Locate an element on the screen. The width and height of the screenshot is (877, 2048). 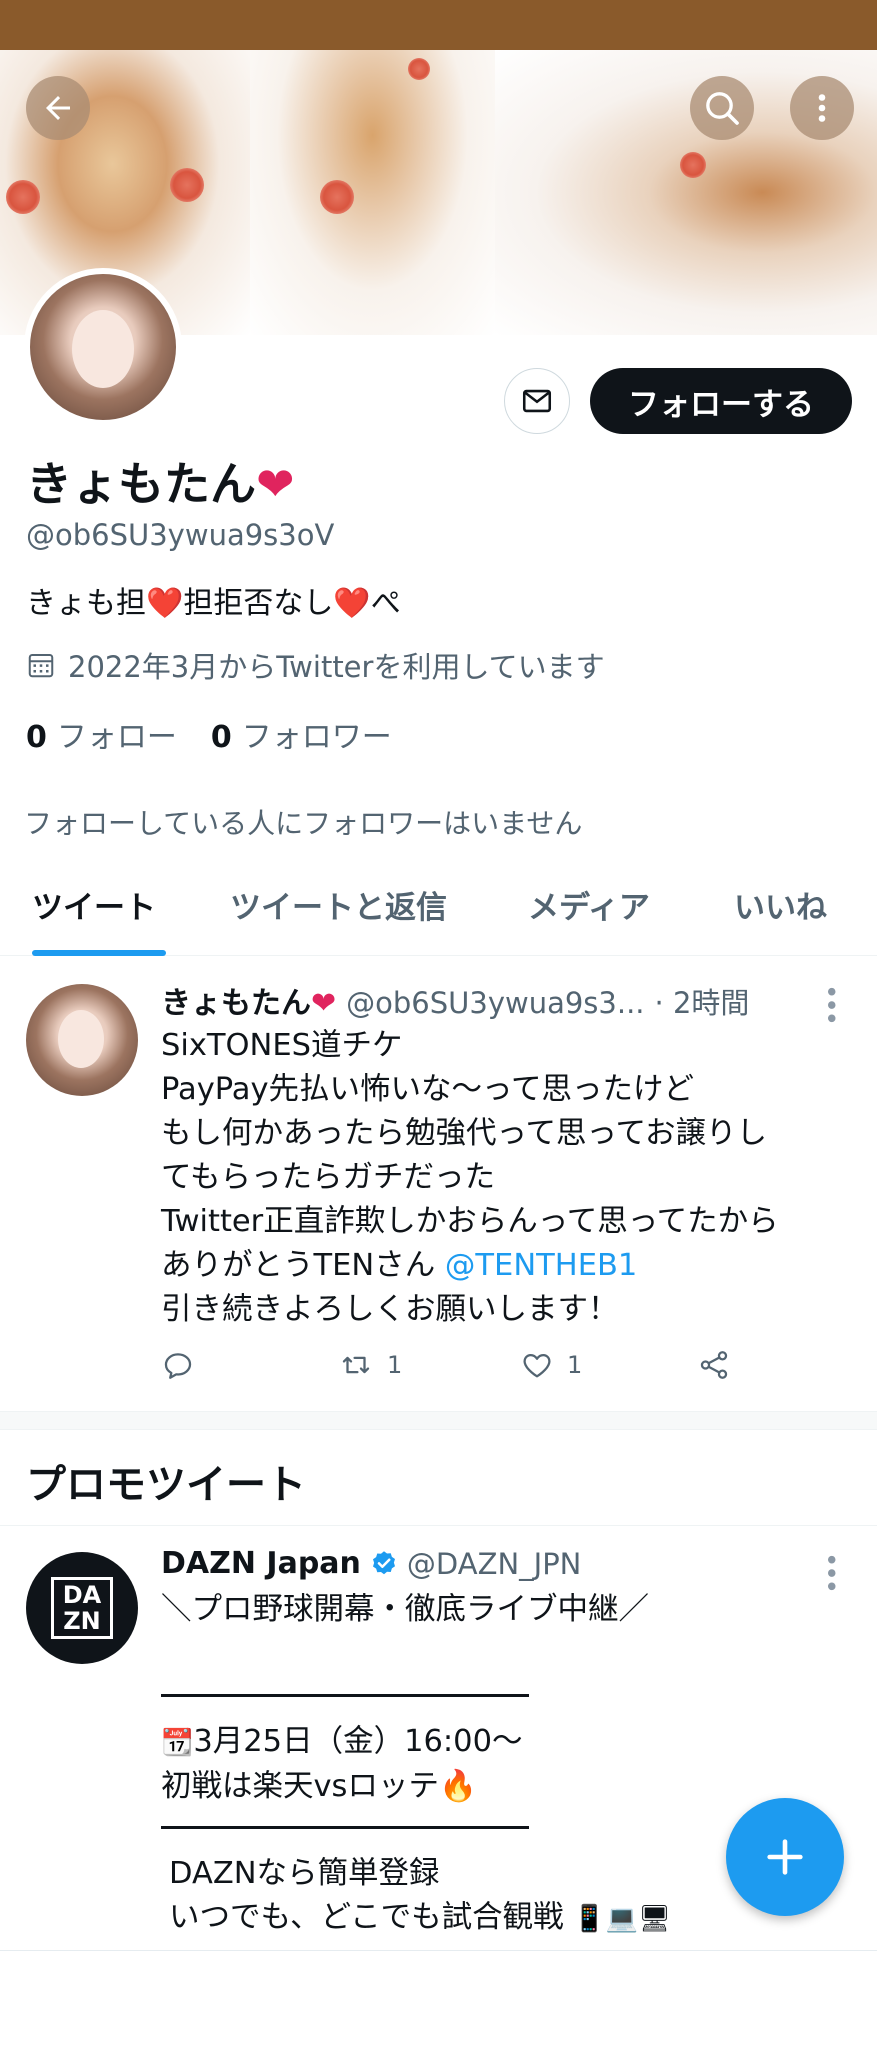
plus-icon is located at coordinates (785, 1857).